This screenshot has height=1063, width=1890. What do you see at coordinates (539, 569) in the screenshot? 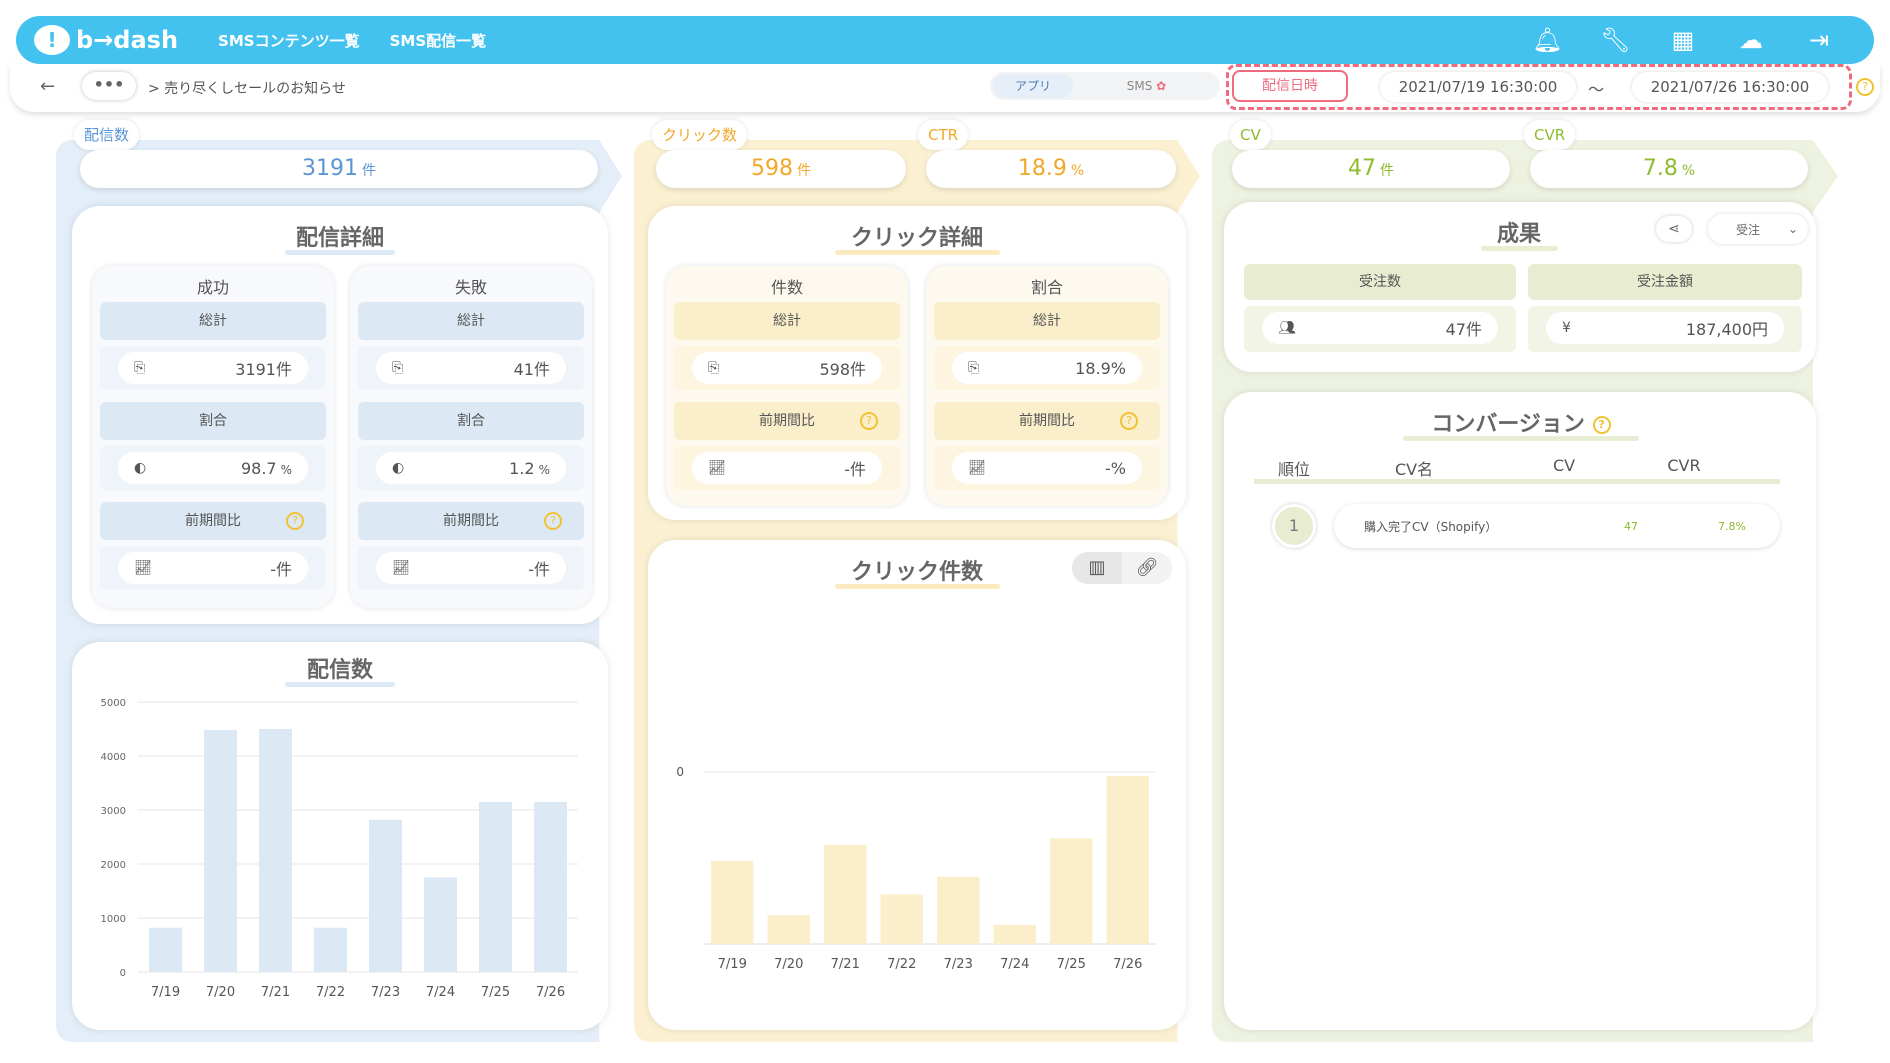
I see `failure-prev-value: -件` at bounding box center [539, 569].